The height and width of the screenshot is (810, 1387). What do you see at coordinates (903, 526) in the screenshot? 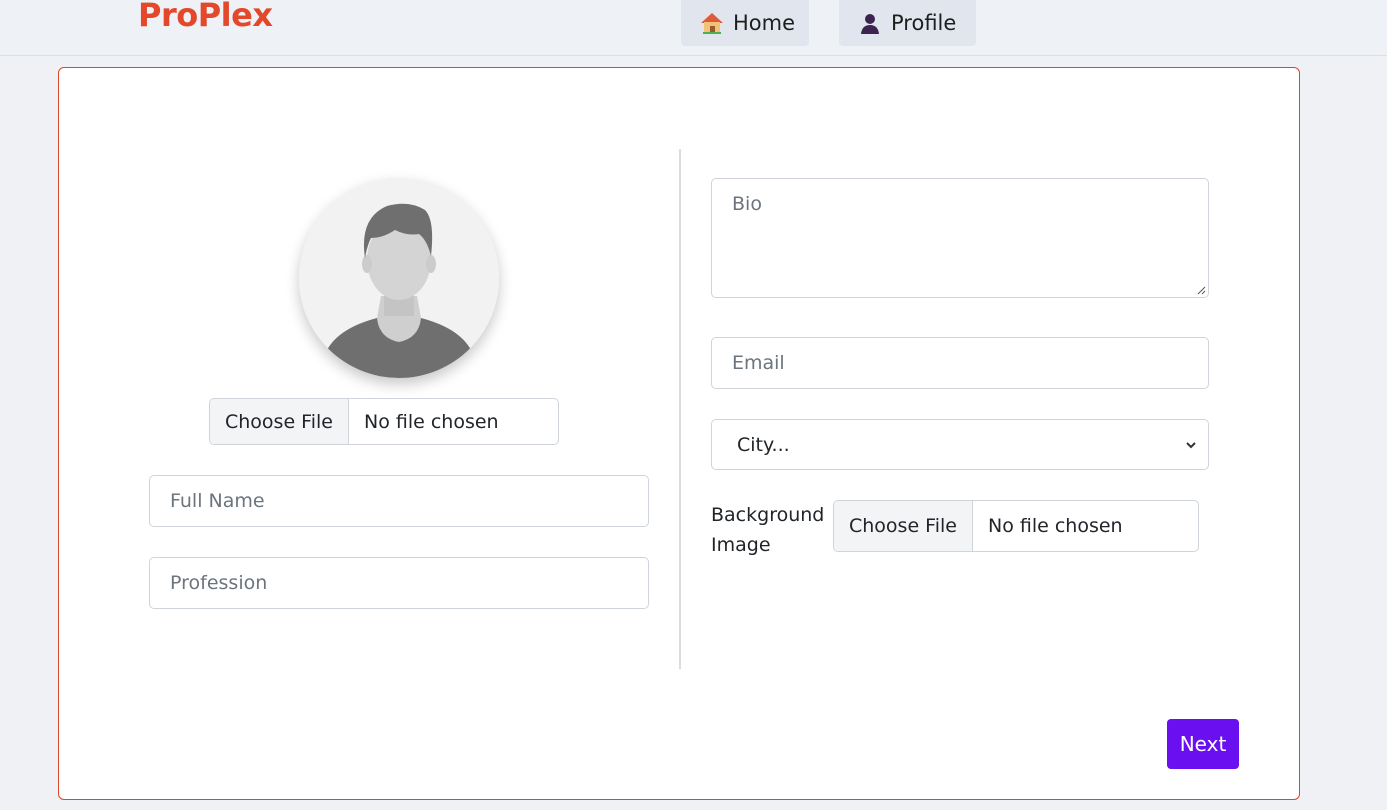
I see `background-choose-file-button: Choose File` at bounding box center [903, 526].